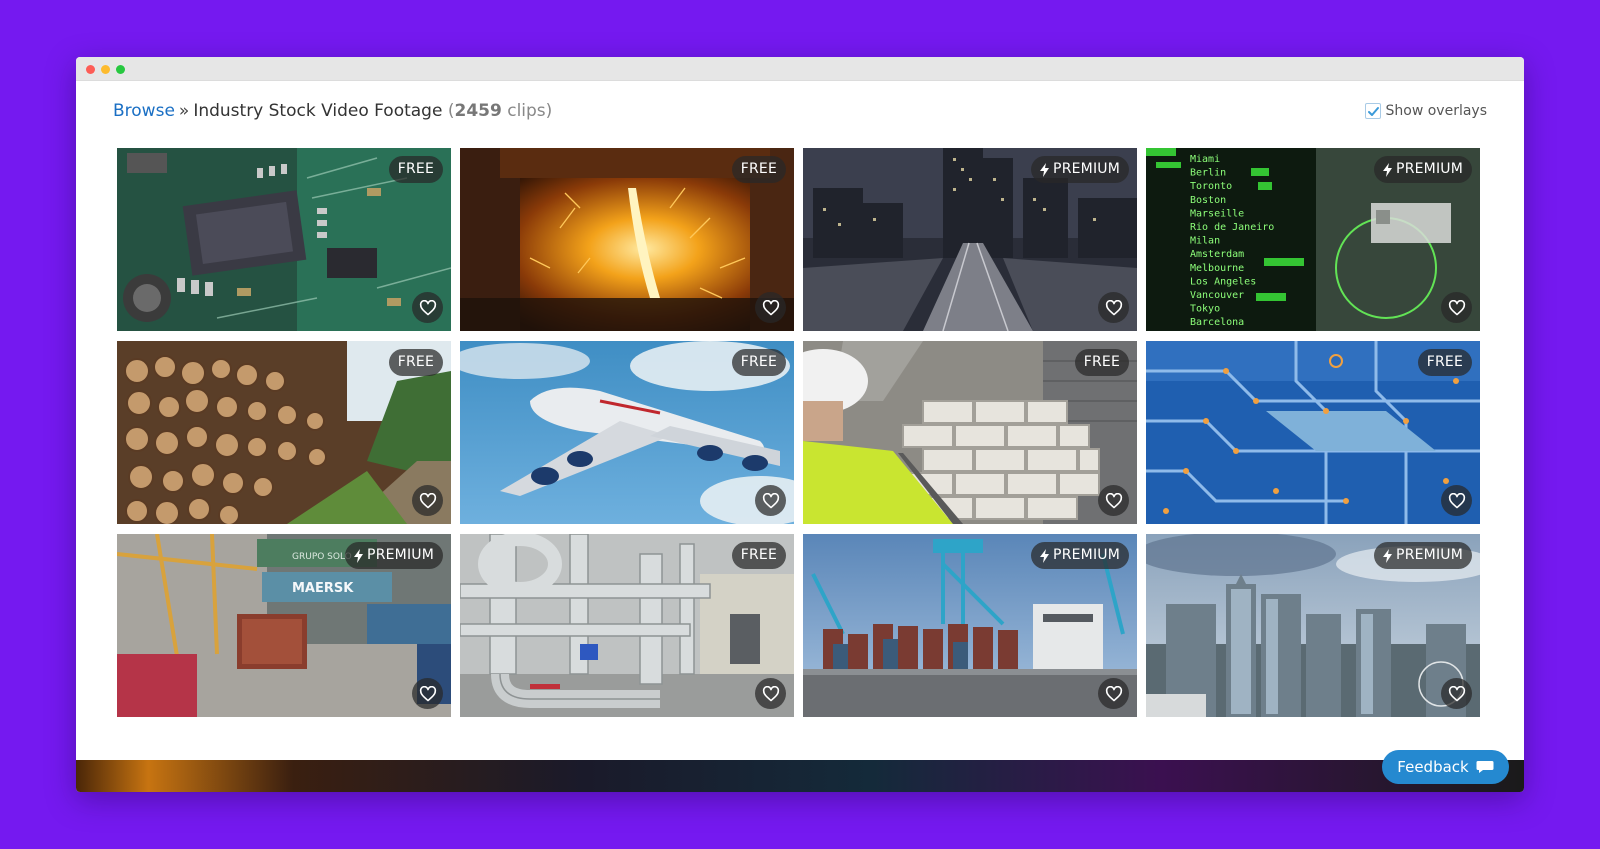 The height and width of the screenshot is (849, 1600). I want to click on window-titlebar, so click(800, 69).